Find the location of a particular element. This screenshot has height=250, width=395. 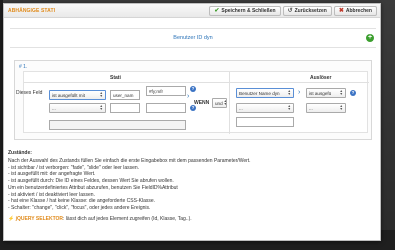

value-input: user_nam is located at coordinates (125, 95).